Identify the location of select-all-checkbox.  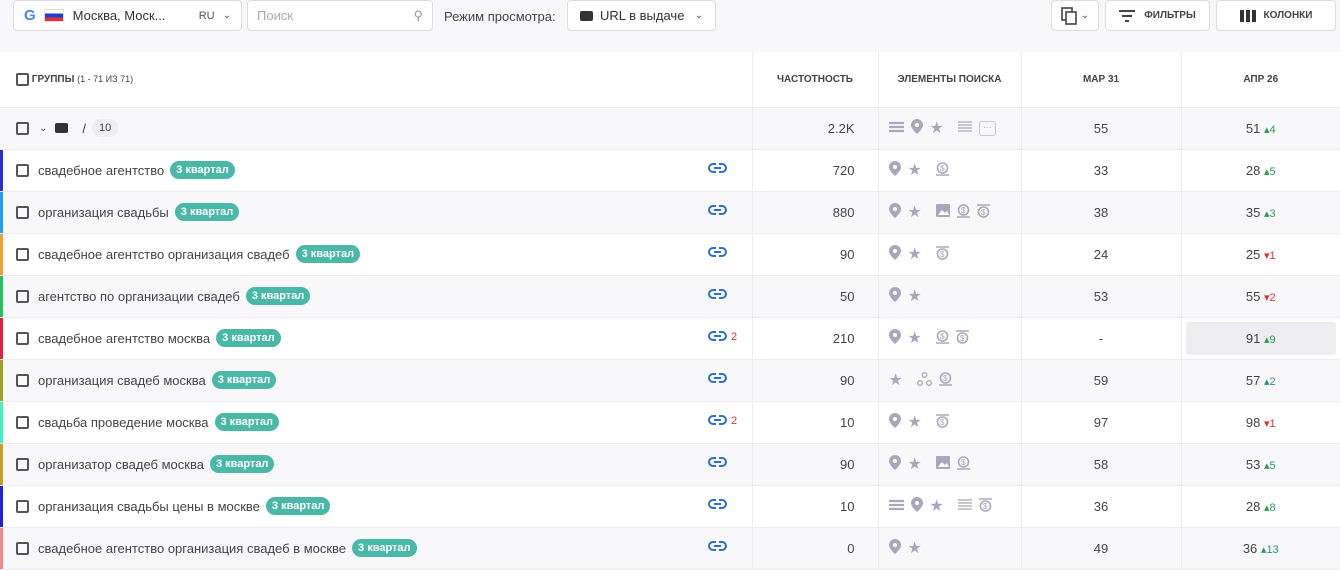
(22, 79).